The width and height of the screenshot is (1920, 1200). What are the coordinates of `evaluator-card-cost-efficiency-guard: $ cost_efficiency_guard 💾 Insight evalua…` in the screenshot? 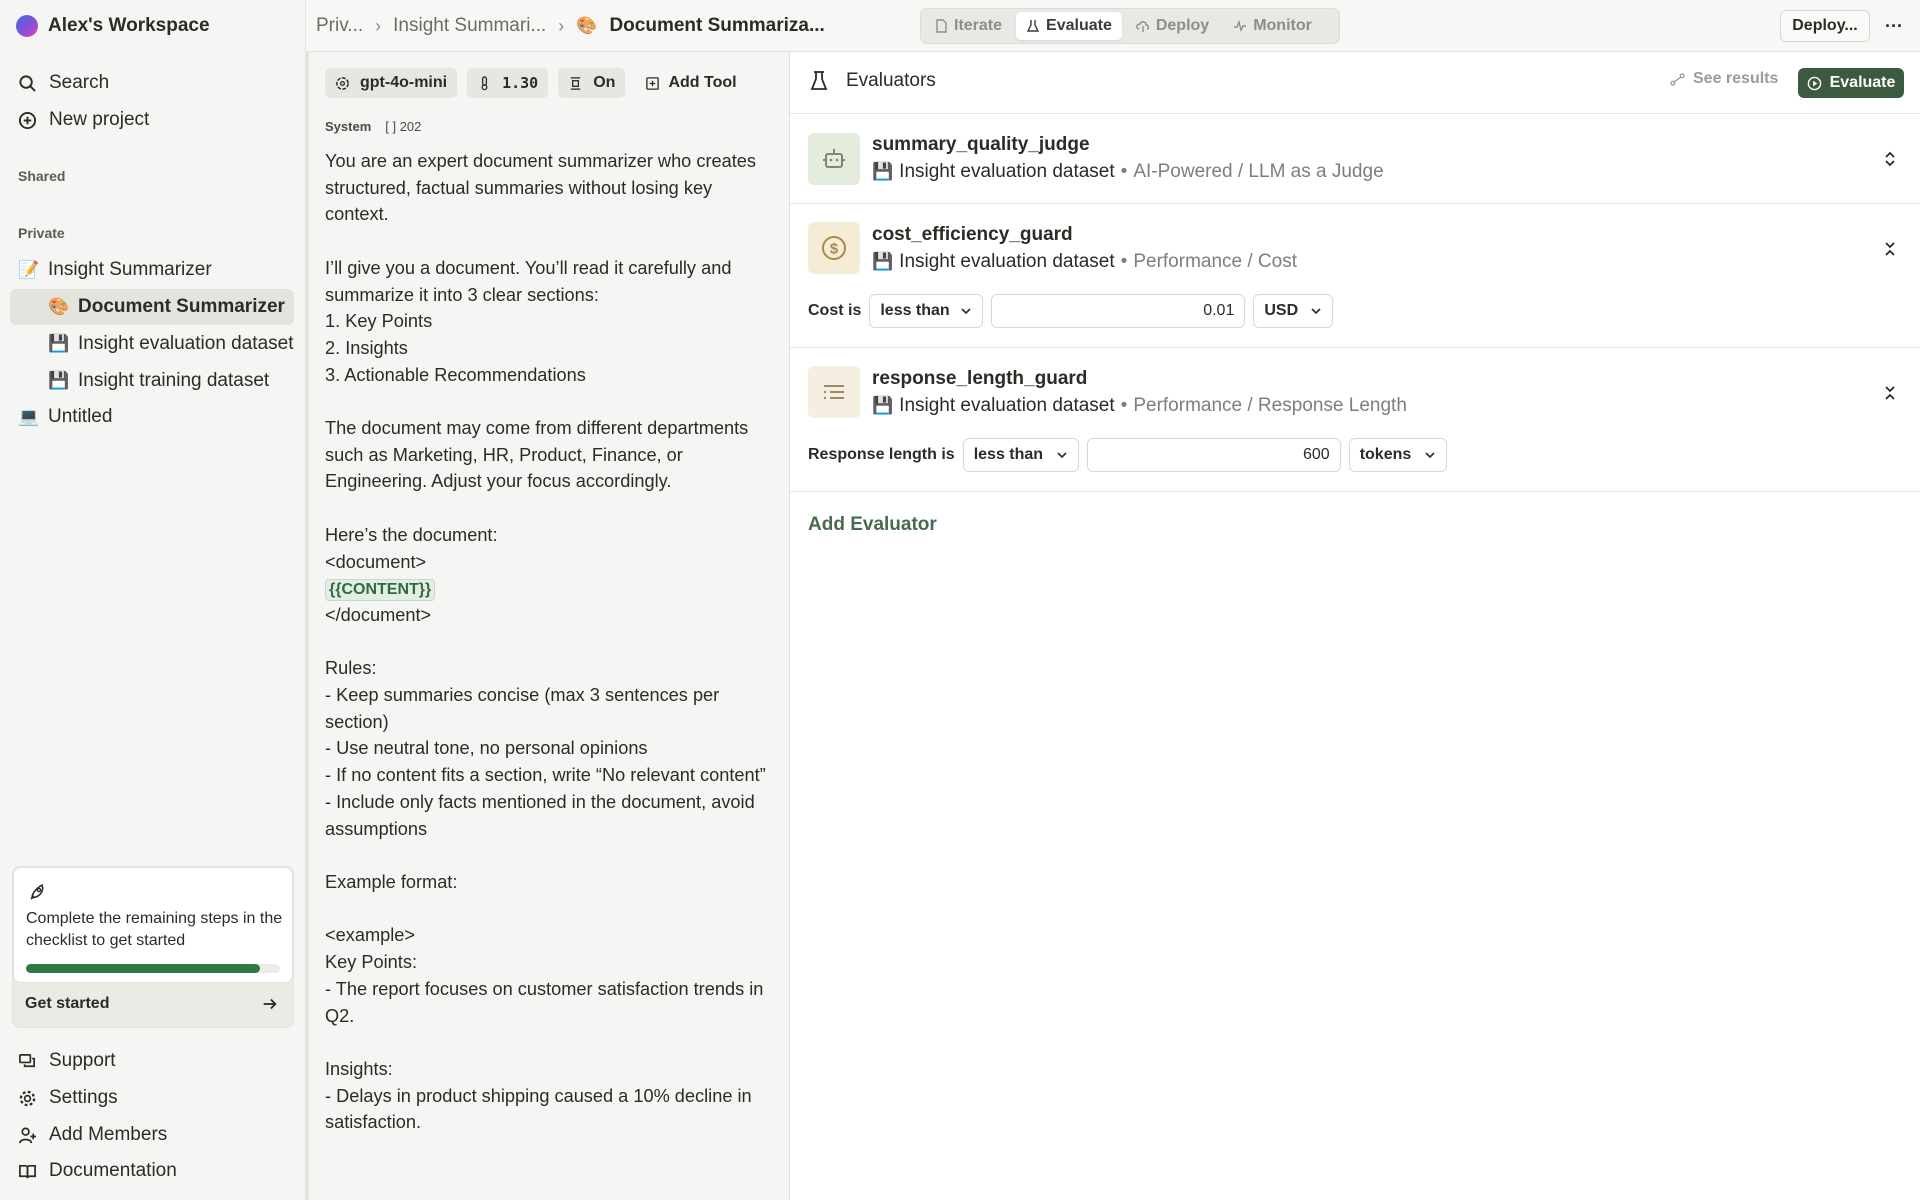 It's located at (1355, 276).